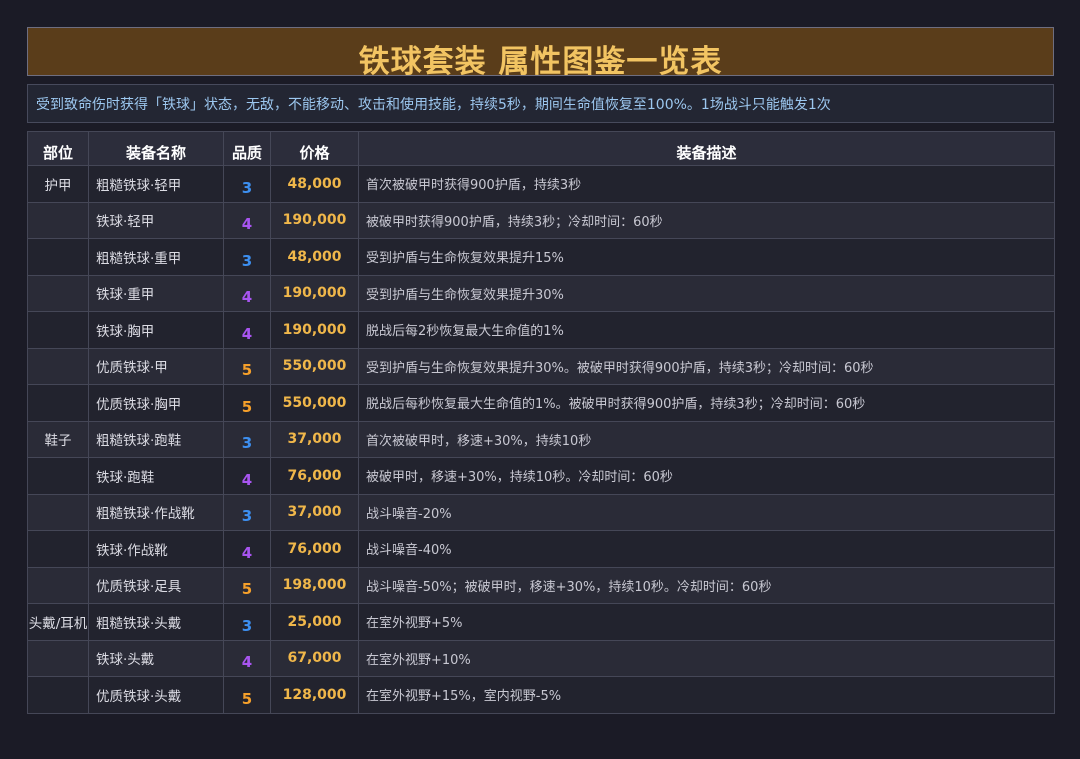 Image resolution: width=1080 pixels, height=759 pixels. I want to click on header-part: 部位, so click(58, 148).